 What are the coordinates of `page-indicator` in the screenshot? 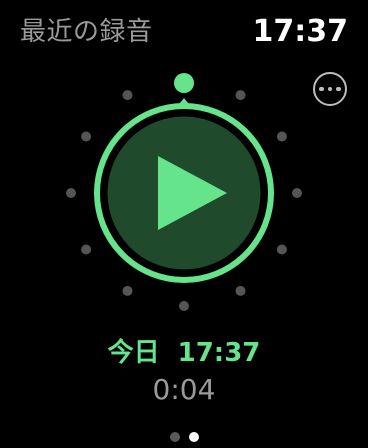 It's located at (184, 437).